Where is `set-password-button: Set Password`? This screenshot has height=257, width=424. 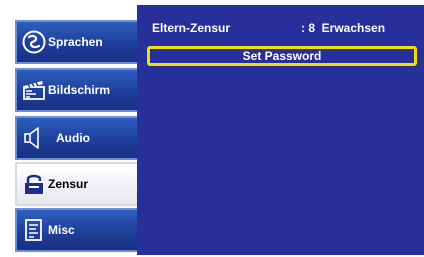 set-password-button: Set Password is located at coordinates (282, 56).